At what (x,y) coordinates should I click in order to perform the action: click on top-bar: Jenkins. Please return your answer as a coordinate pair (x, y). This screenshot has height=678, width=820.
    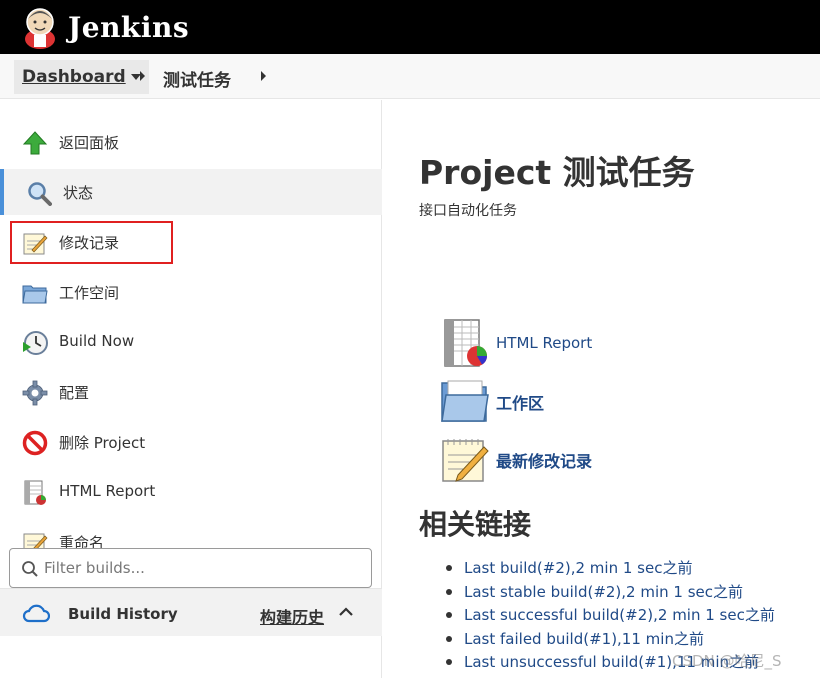
    Looking at the image, I should click on (410, 27).